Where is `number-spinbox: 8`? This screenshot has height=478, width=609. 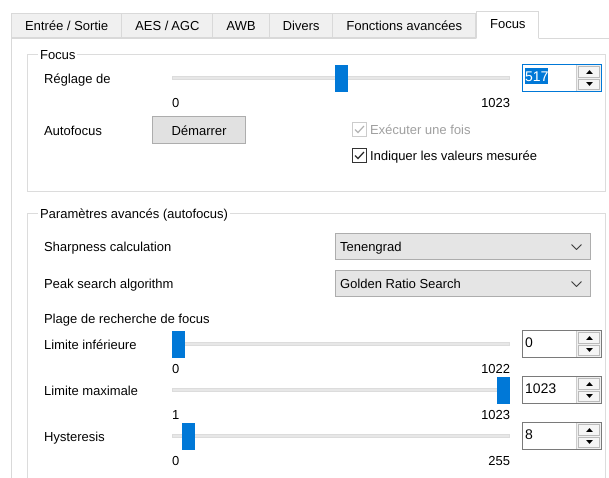
number-spinbox: 8 is located at coordinates (562, 436).